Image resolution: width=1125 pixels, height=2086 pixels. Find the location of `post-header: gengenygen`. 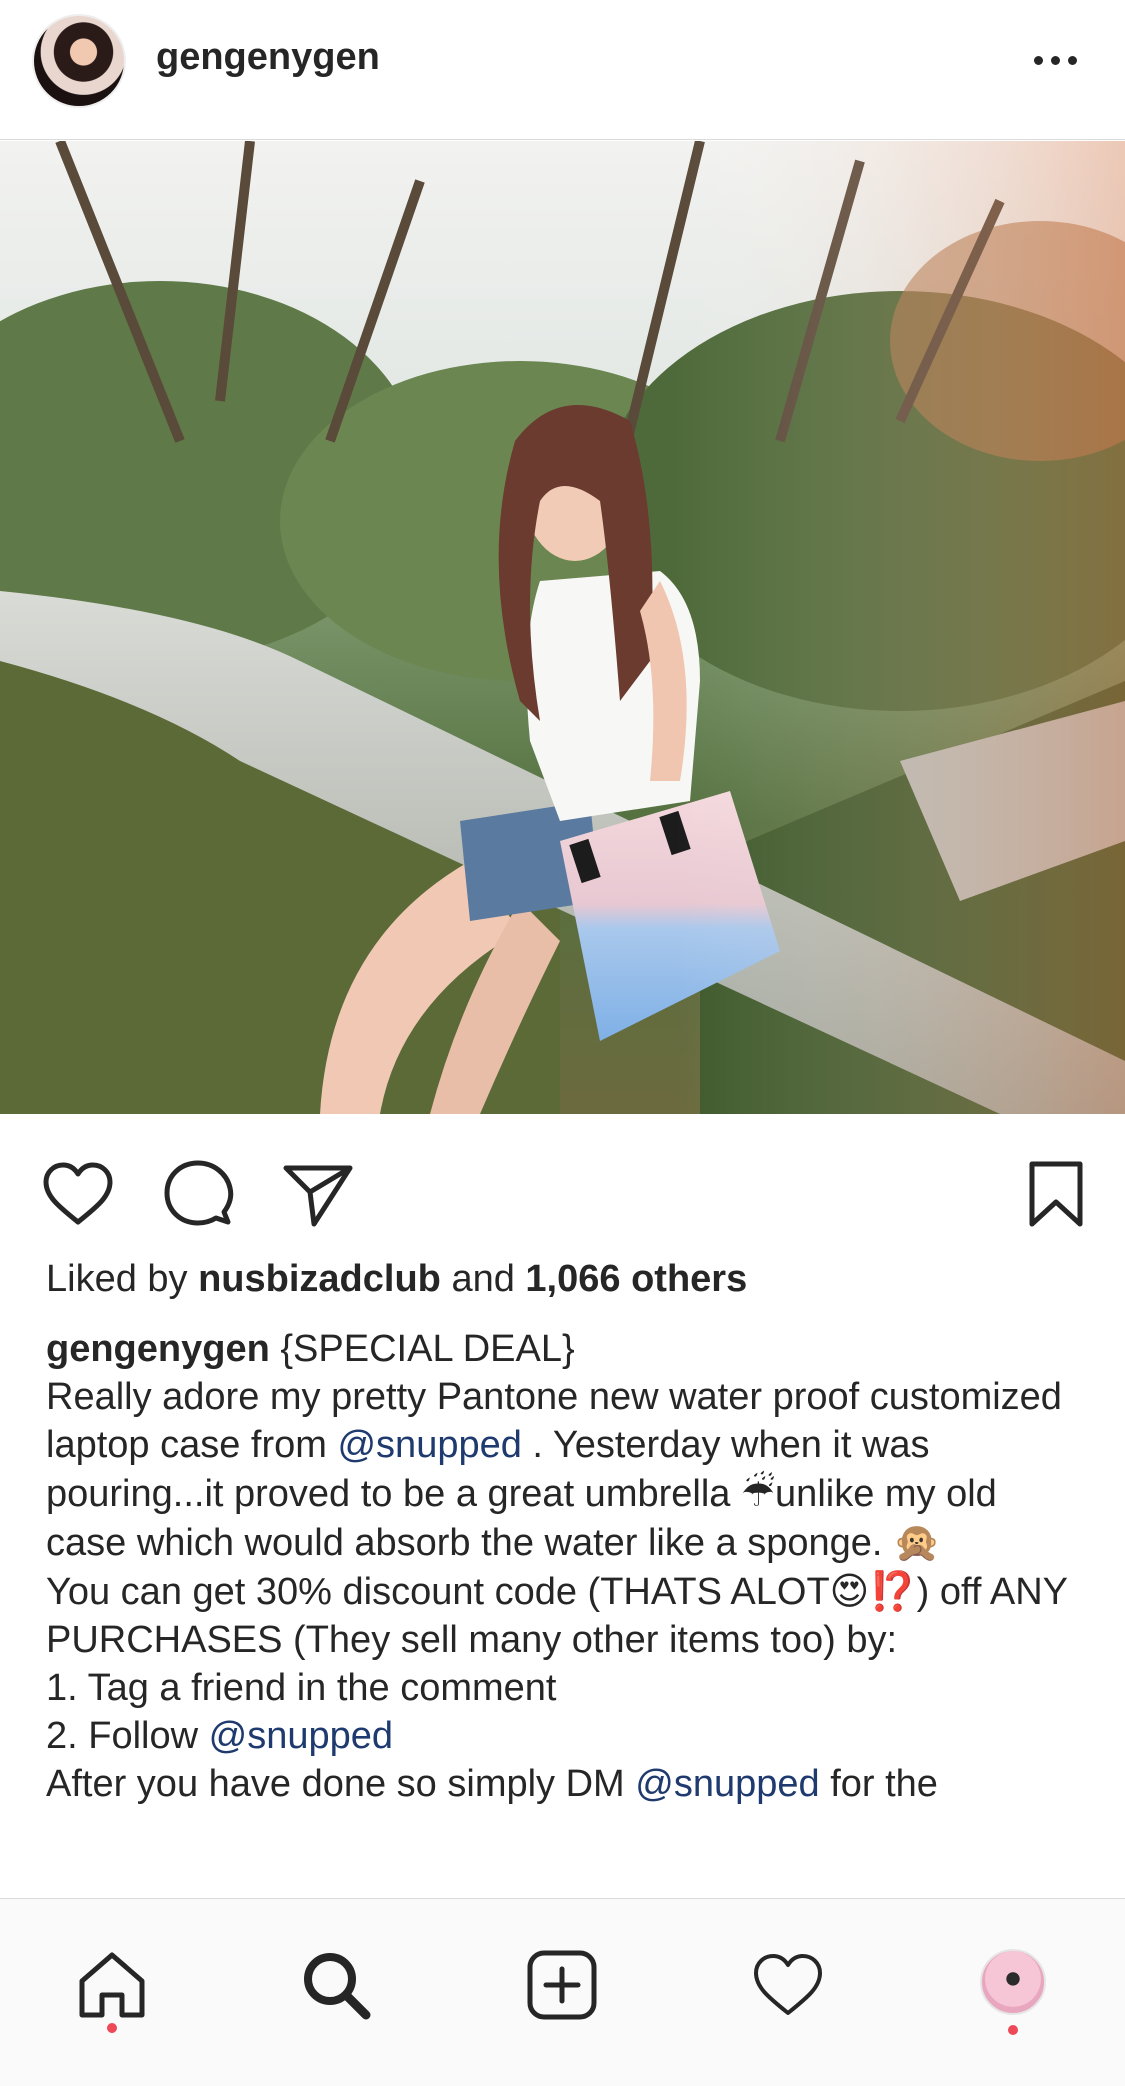

post-header: gengenygen is located at coordinates (562, 70).